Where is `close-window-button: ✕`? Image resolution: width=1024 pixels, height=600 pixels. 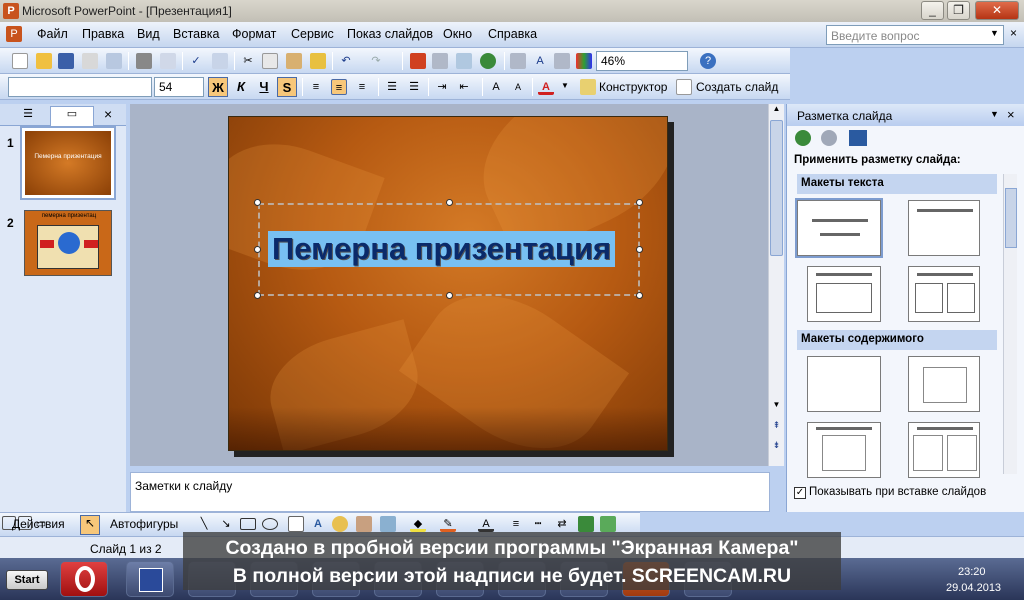 close-window-button: ✕ is located at coordinates (997, 10).